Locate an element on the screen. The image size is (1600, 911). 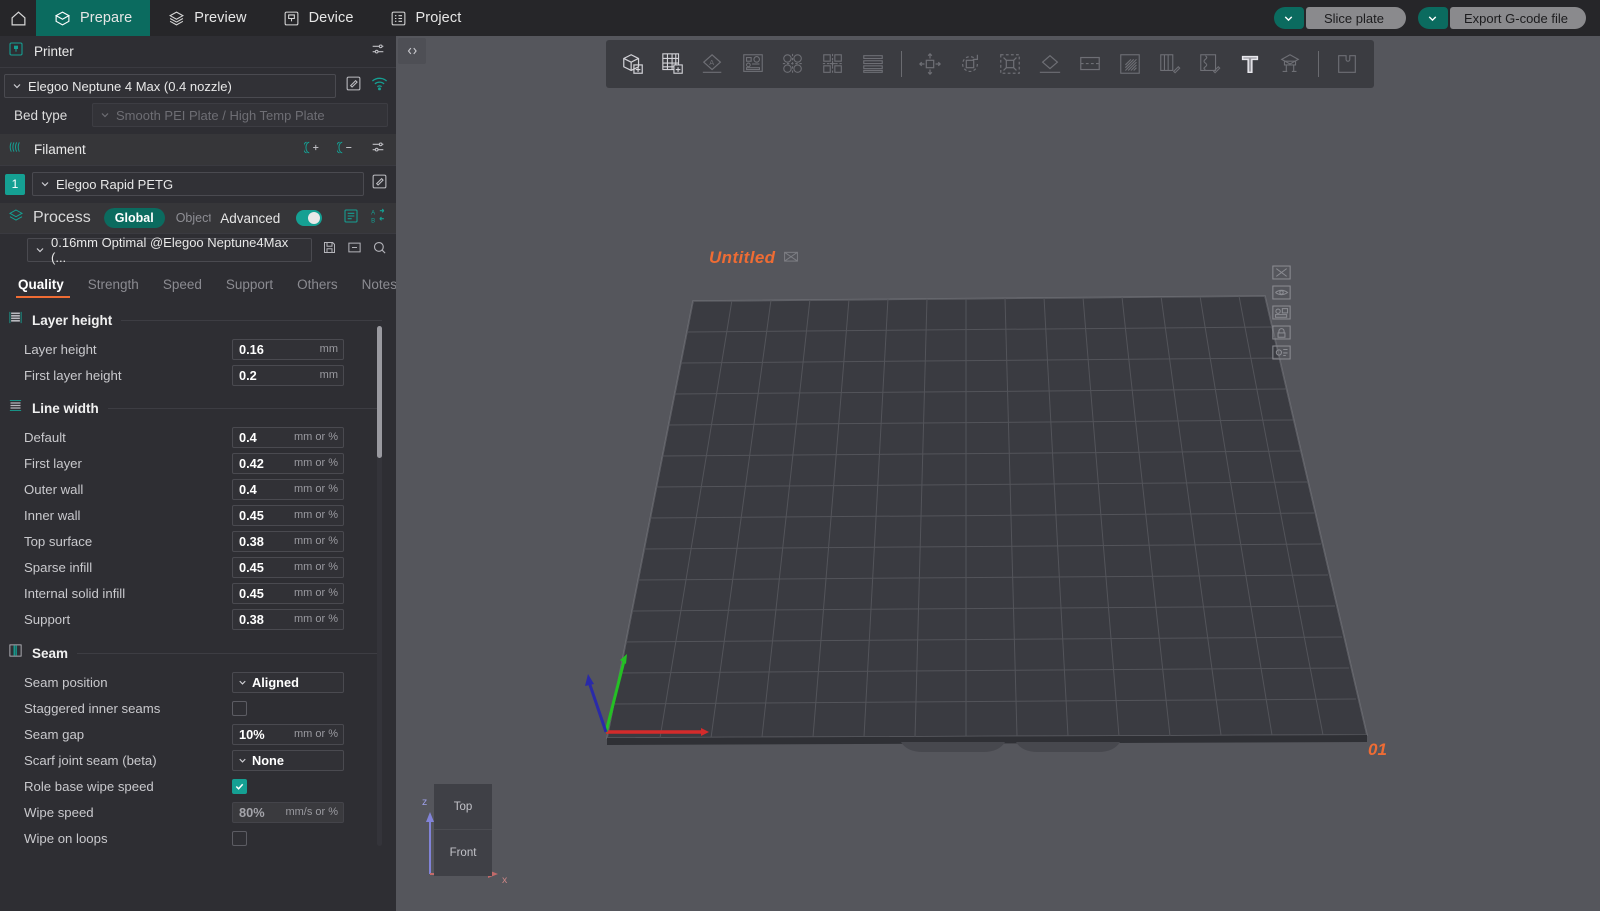
slice-plate-split-button: Slice plate is located at coordinates (1339, 18).